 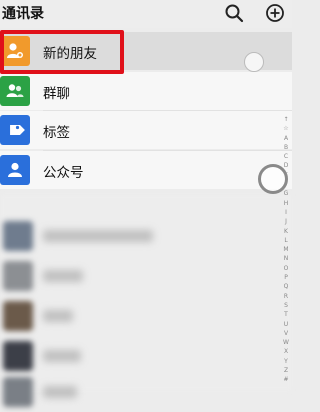 What do you see at coordinates (275, 13) in the screenshot?
I see `plus-circle-icon` at bounding box center [275, 13].